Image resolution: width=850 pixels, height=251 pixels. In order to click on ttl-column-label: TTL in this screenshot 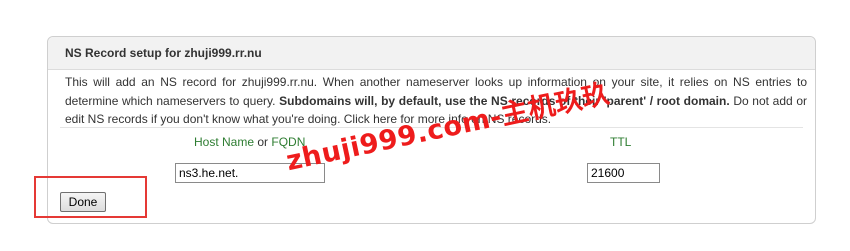, I will do `click(621, 142)`.